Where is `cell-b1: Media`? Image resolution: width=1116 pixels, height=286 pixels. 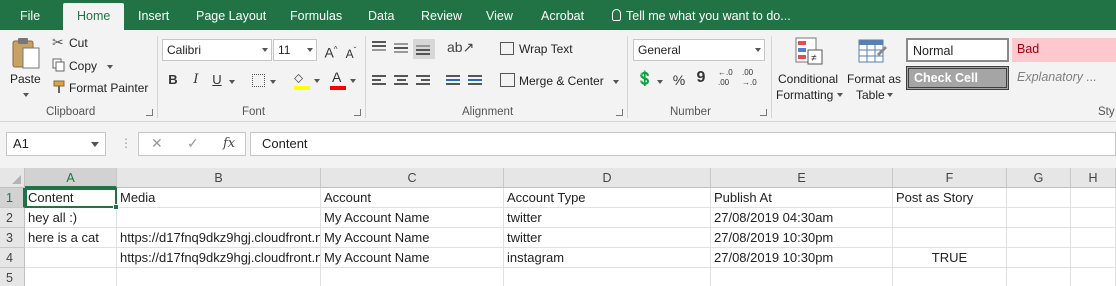 cell-b1: Media is located at coordinates (219, 198).